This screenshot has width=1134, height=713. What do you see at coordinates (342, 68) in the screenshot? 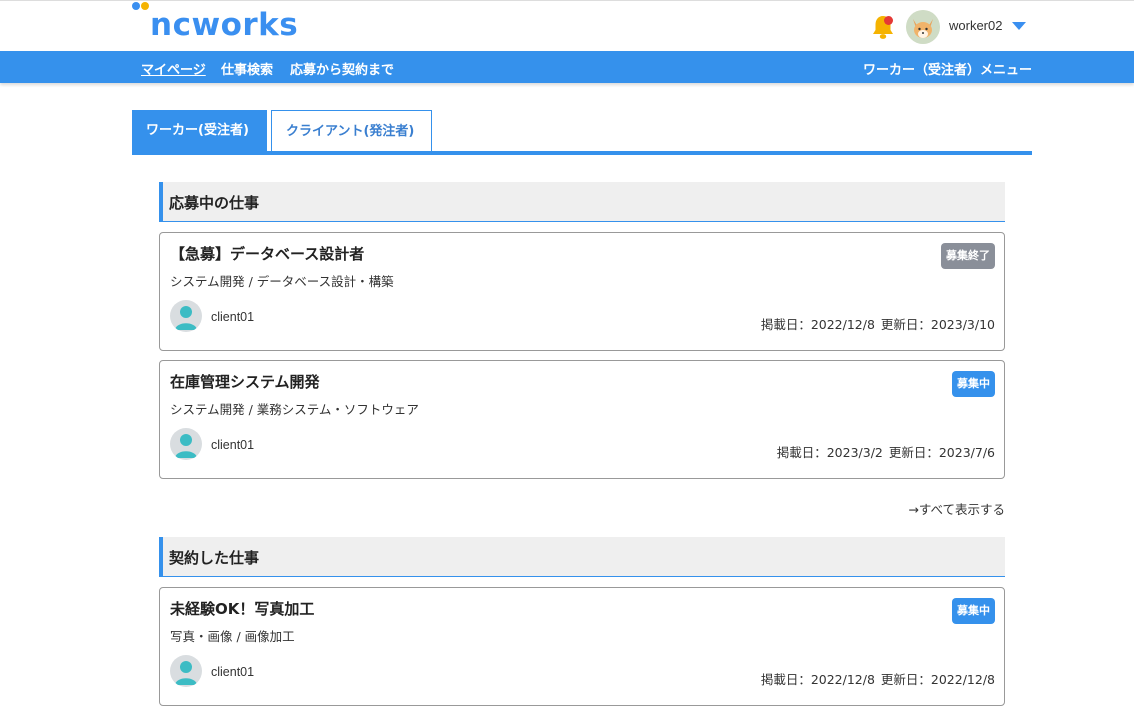
I see `nav-apply-to-contract: 応募から契約まで` at bounding box center [342, 68].